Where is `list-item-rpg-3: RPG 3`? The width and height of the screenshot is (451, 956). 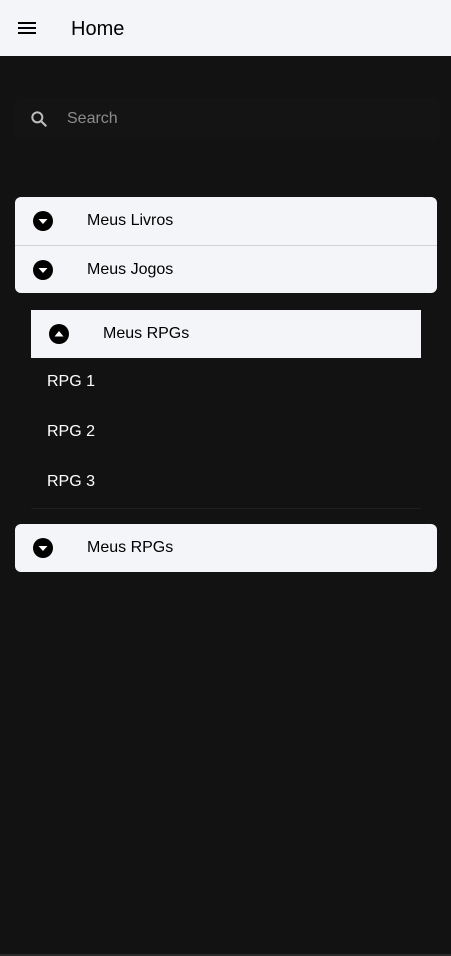 list-item-rpg-3: RPG 3 is located at coordinates (226, 483).